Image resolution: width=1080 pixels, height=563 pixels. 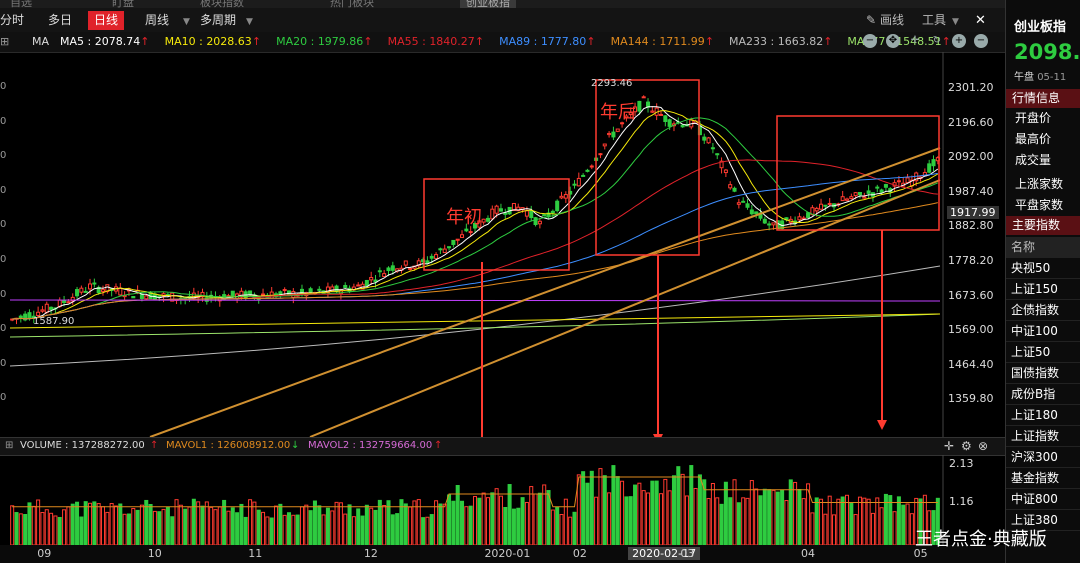 I want to click on quote-high: 最高价, so click(x=1033, y=139).